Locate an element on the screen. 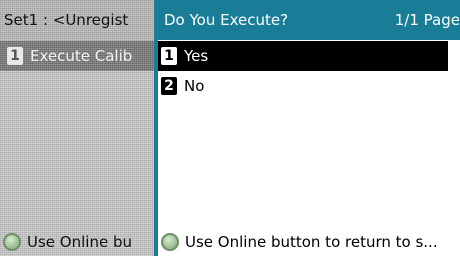 This screenshot has width=460, height=256. item-number-badge: 1 is located at coordinates (15, 56).